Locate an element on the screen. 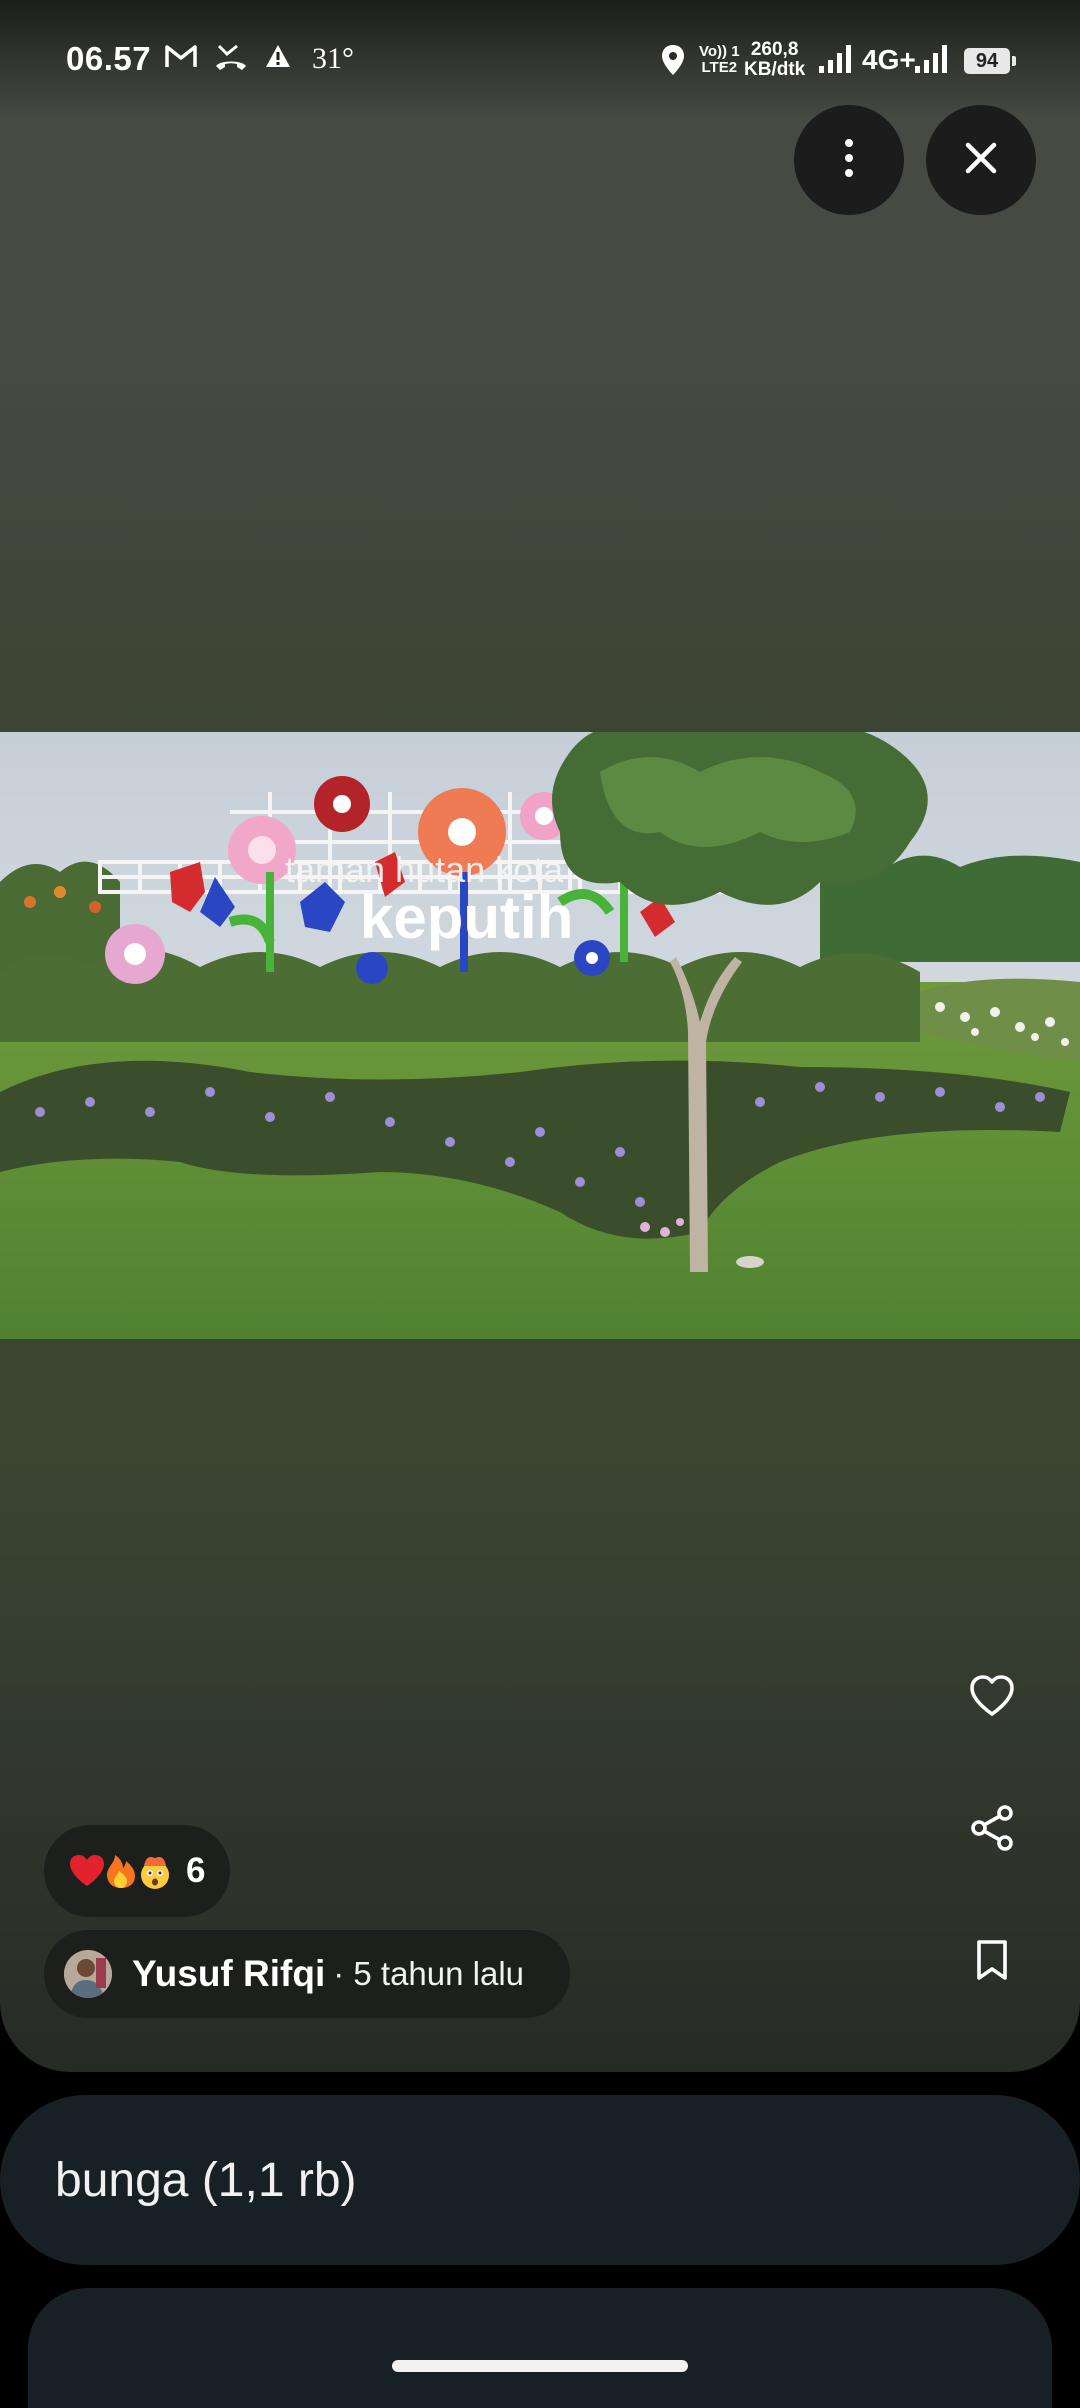  bookmark-icon is located at coordinates (992, 1962).